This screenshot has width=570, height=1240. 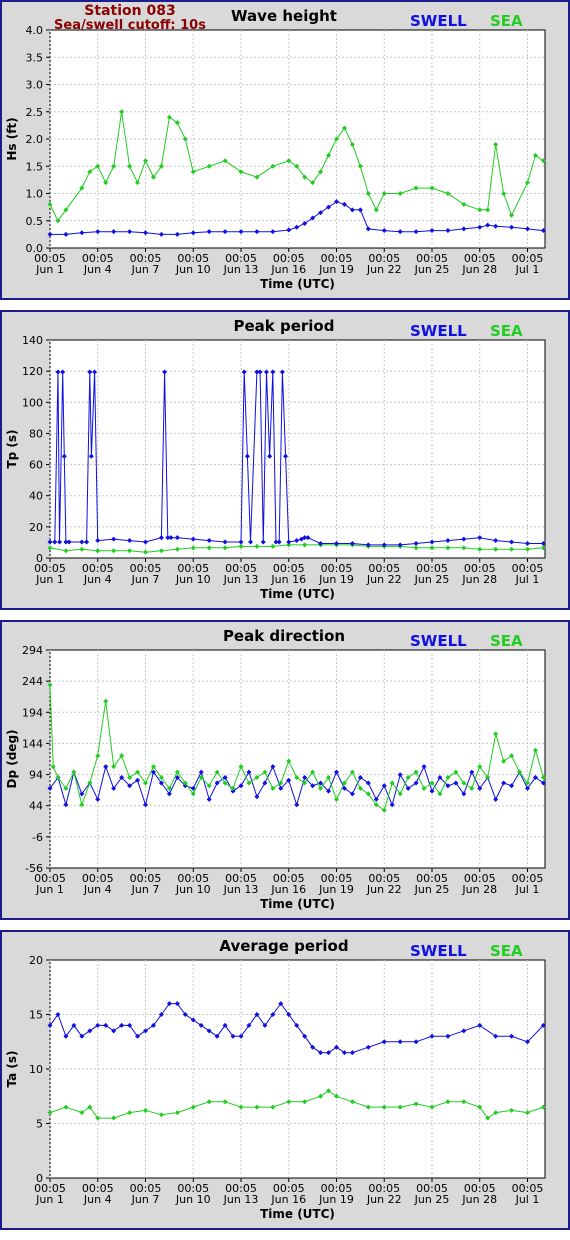 I want to click on y-tick-label: 2.0, so click(x=35, y=139).